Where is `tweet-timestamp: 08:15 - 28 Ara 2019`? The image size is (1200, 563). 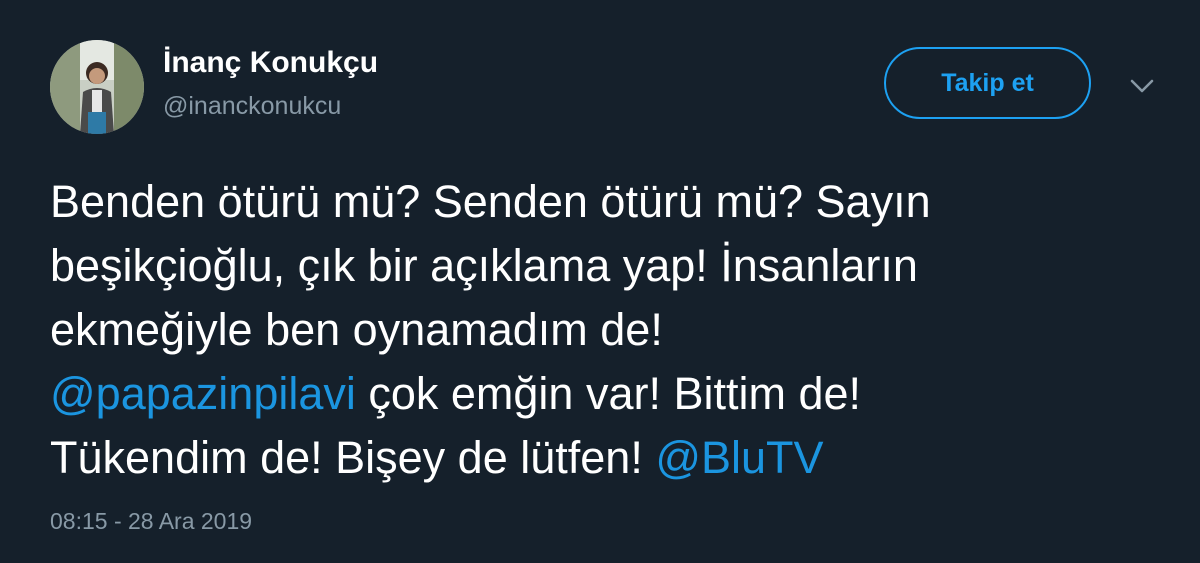 tweet-timestamp: 08:15 - 28 Ara 2019 is located at coordinates (151, 521).